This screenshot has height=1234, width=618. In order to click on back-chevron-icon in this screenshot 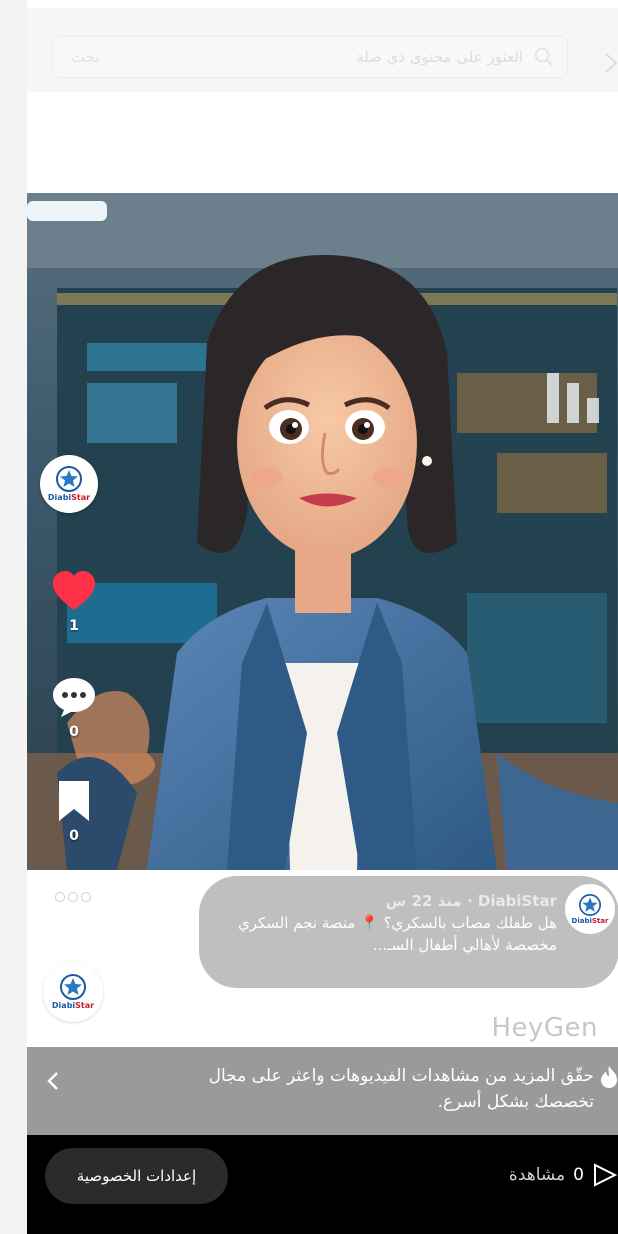, I will do `click(611, 63)`.